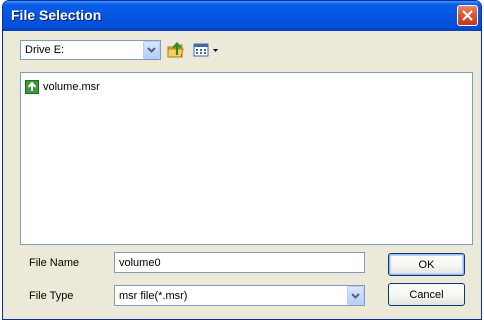 The width and height of the screenshot is (484, 320). Describe the element at coordinates (56, 15) in the screenshot. I see `dialog-title: File Selection` at that location.